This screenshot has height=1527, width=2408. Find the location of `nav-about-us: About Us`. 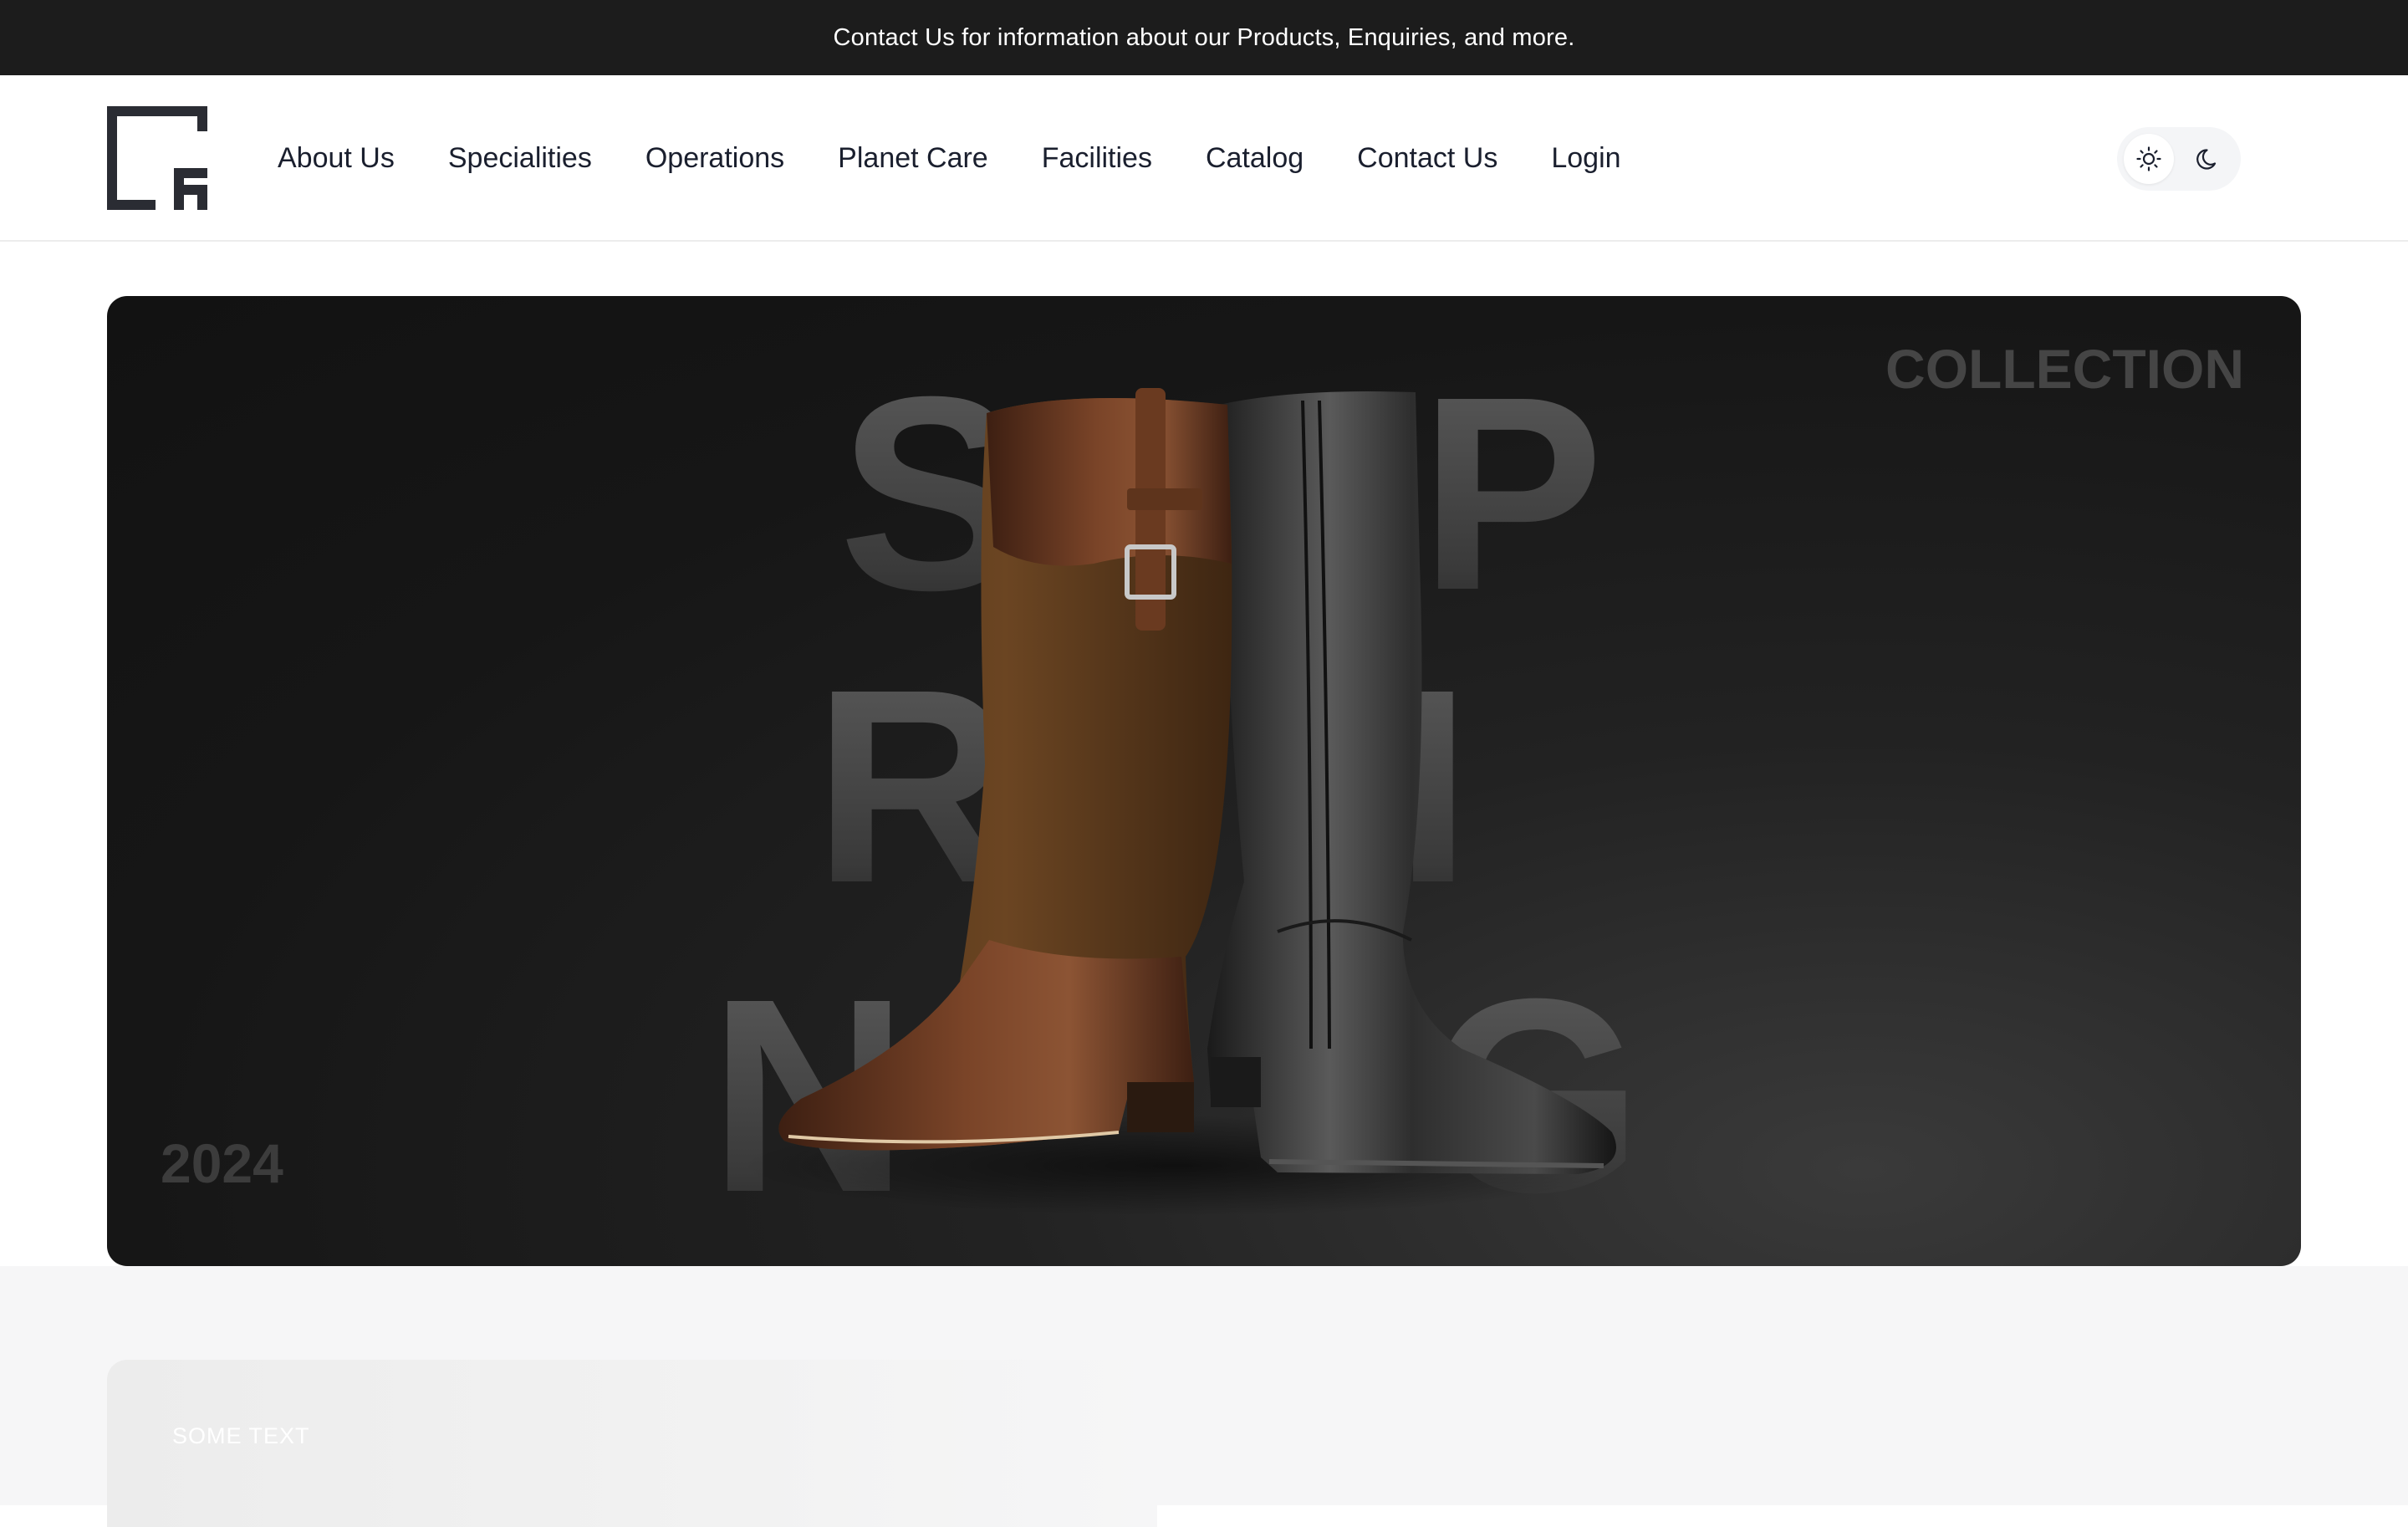

nav-about-us: About Us is located at coordinates (336, 158).